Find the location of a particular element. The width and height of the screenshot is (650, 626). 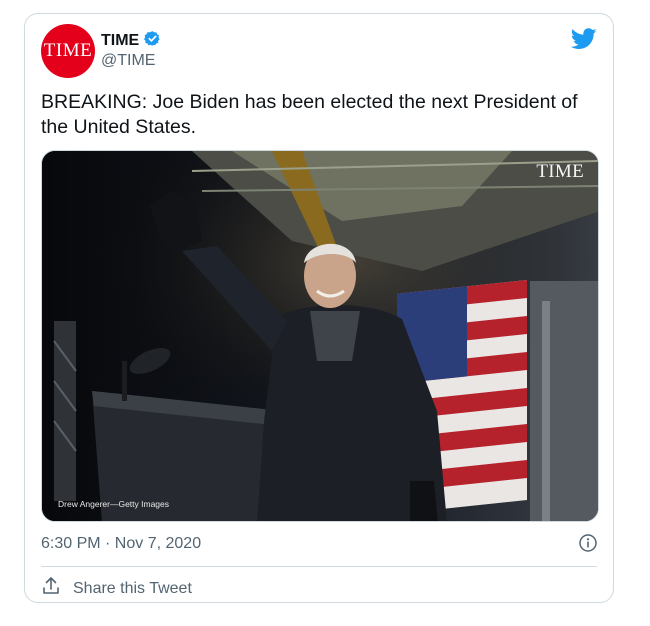

share-tweet-button: Share this Tweet is located at coordinates (116, 588).